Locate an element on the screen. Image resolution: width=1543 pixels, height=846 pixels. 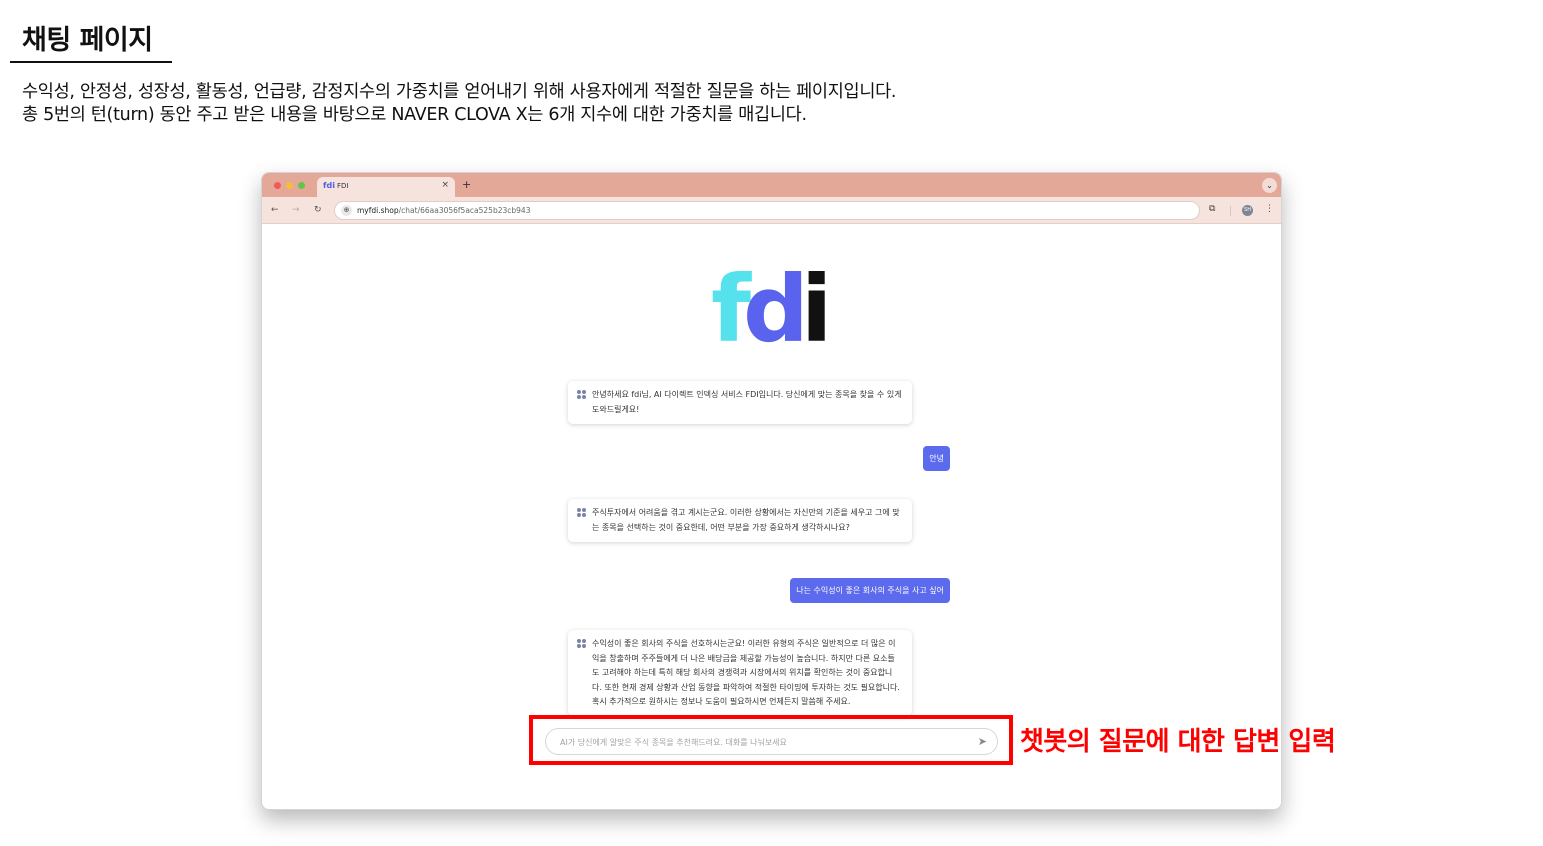
logo-letter-f: f is located at coordinates (731, 309).